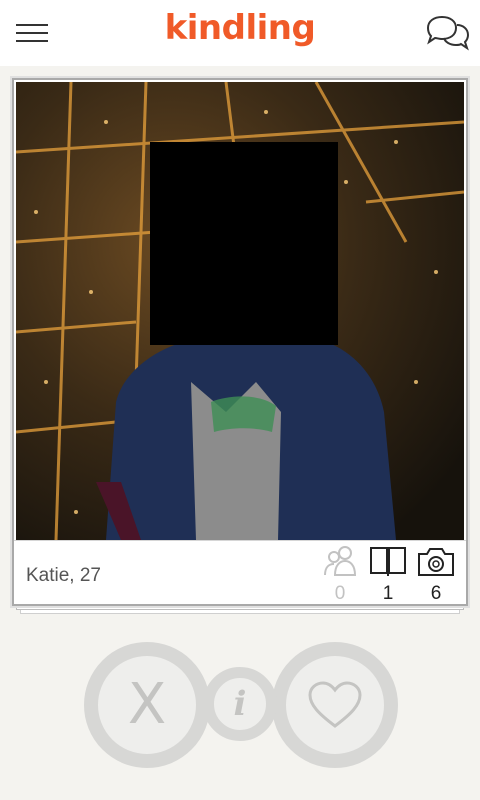 This screenshot has height=800, width=480. What do you see at coordinates (436, 593) in the screenshot?
I see `photos-count: 6` at bounding box center [436, 593].